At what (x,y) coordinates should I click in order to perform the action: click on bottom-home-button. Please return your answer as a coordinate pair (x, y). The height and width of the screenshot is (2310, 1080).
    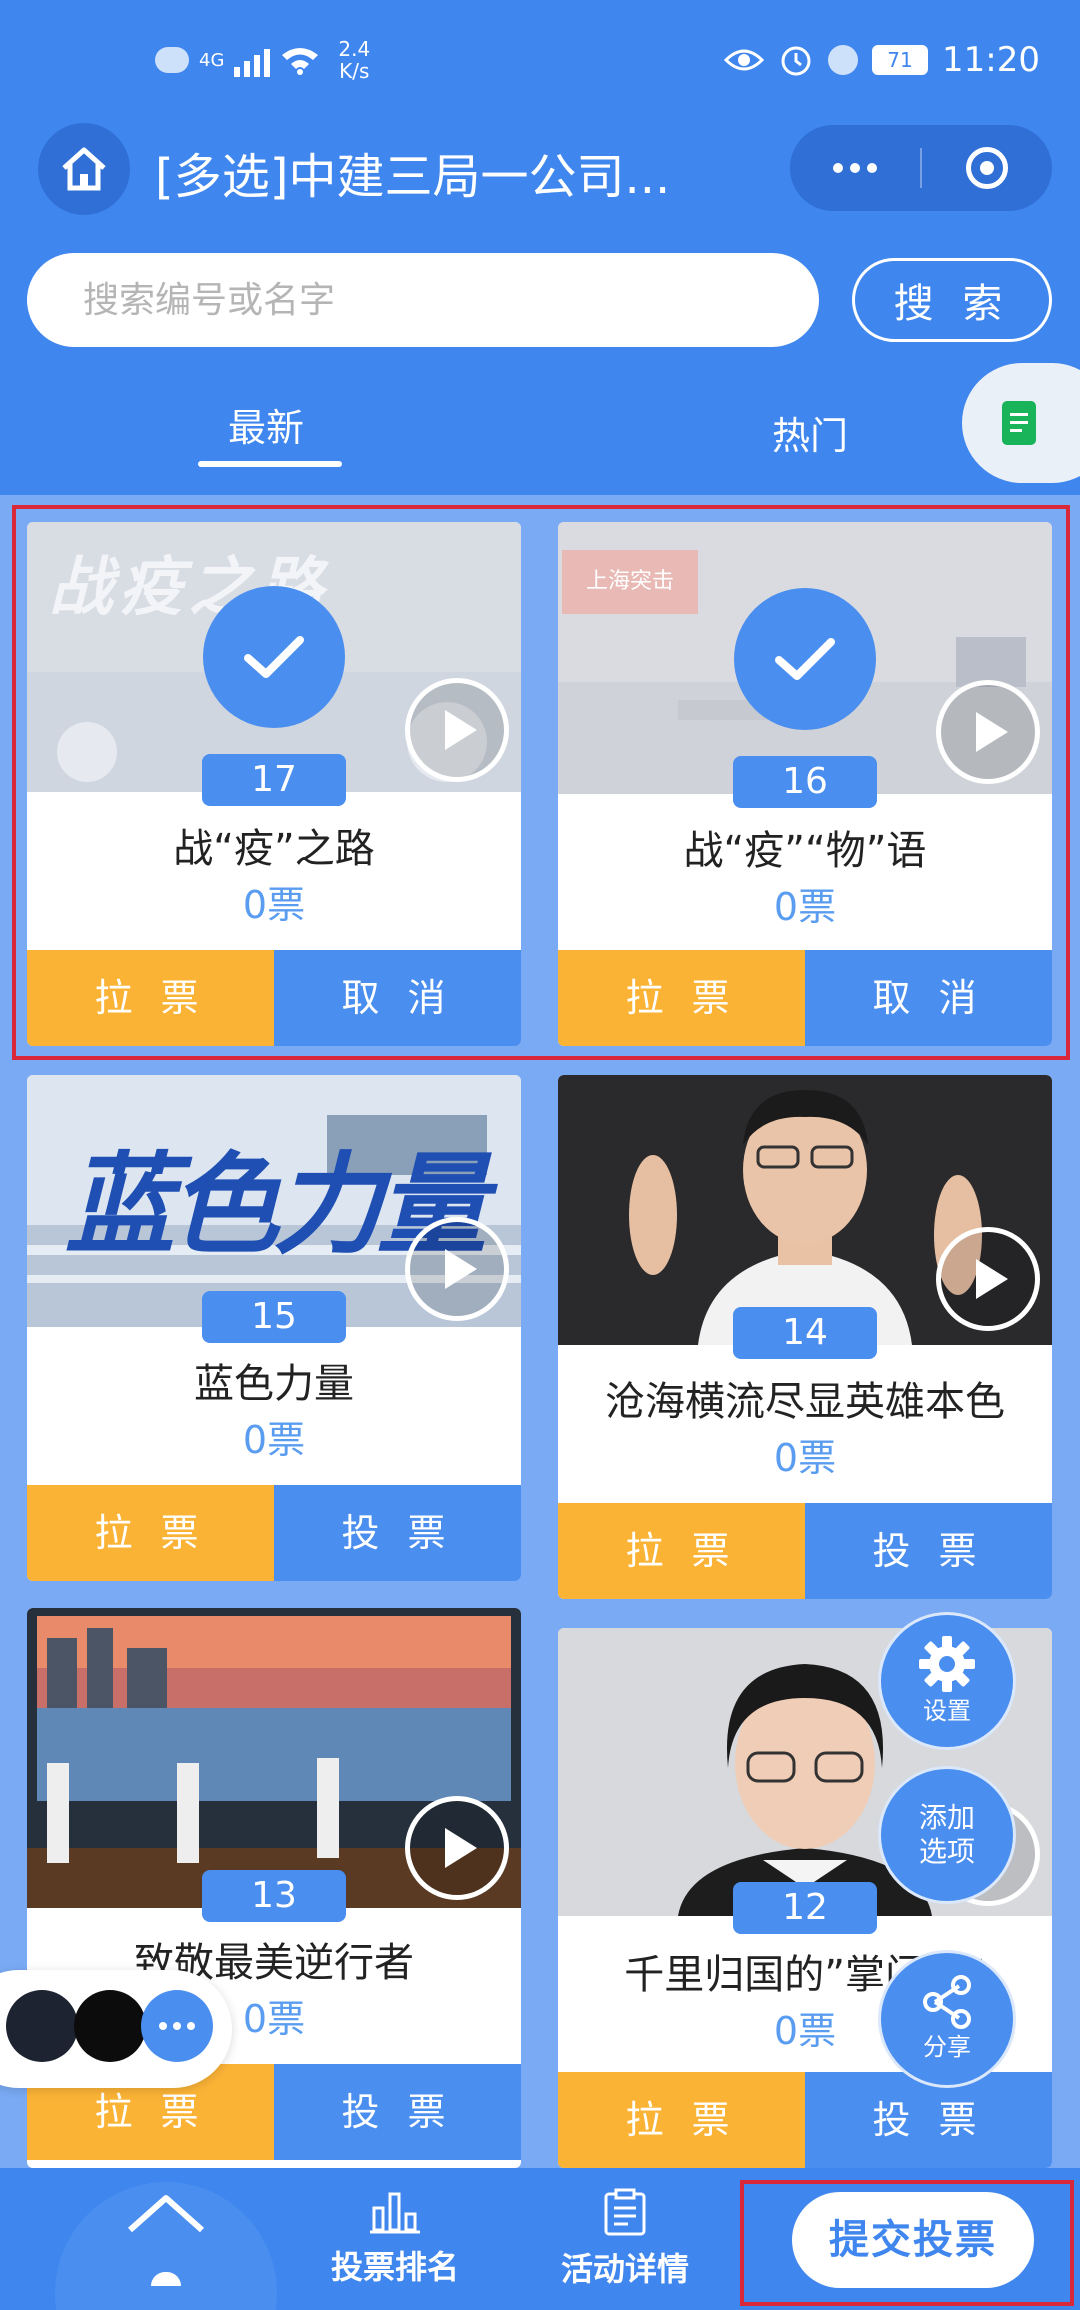
    Looking at the image, I should click on (166, 2246).